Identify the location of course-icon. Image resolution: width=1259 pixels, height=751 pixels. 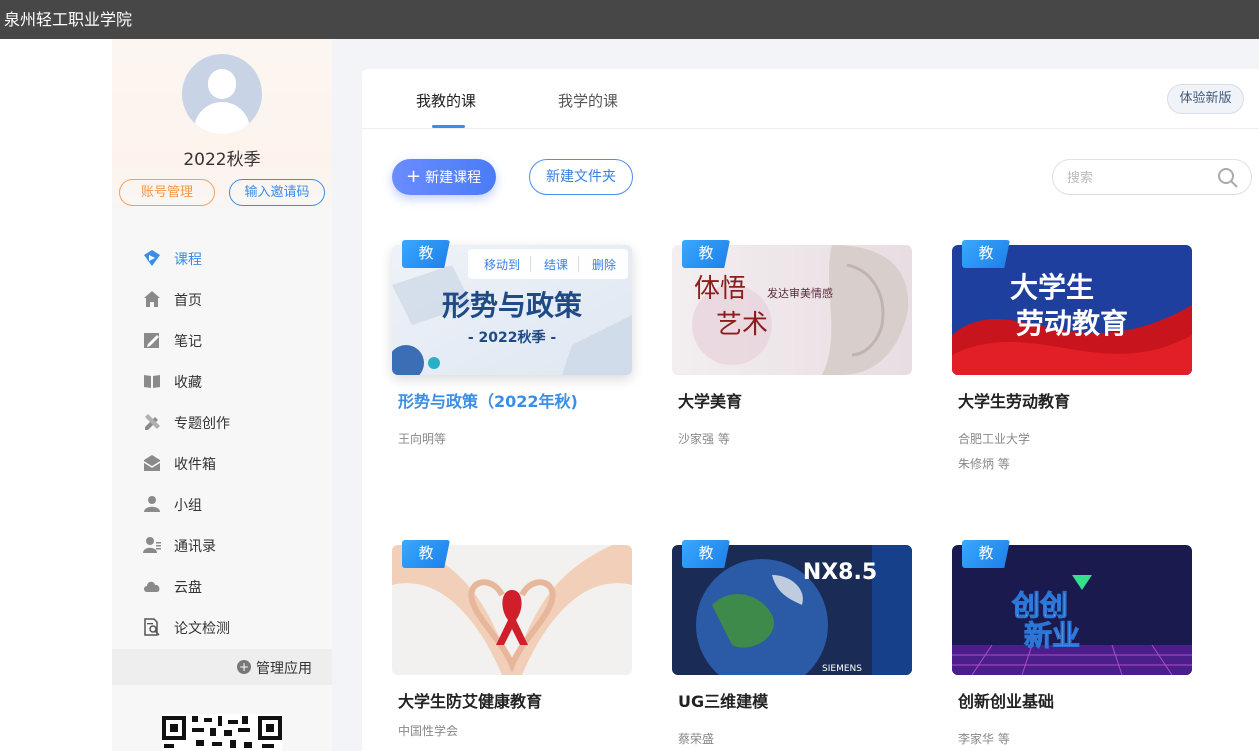
(152, 258).